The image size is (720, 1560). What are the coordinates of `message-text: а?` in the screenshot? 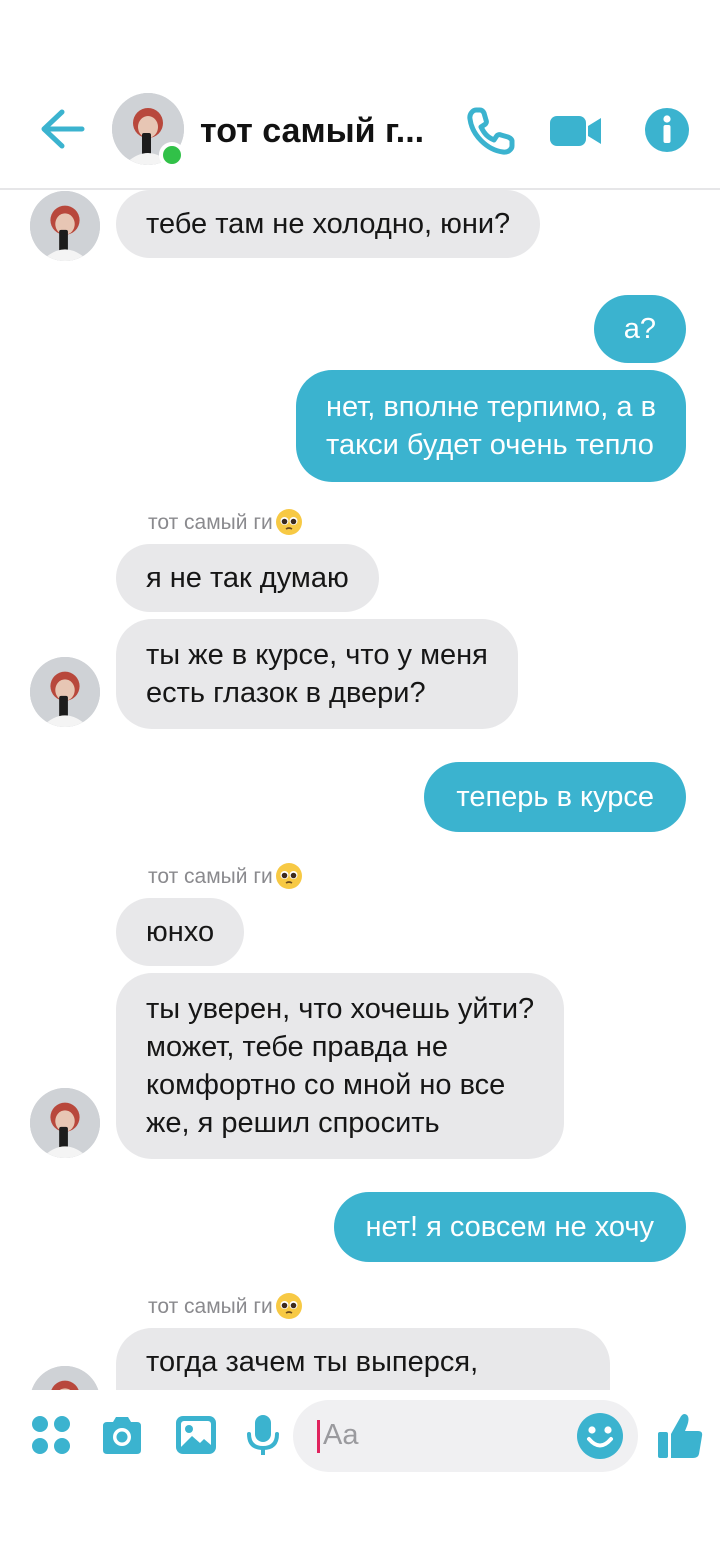 It's located at (639, 329).